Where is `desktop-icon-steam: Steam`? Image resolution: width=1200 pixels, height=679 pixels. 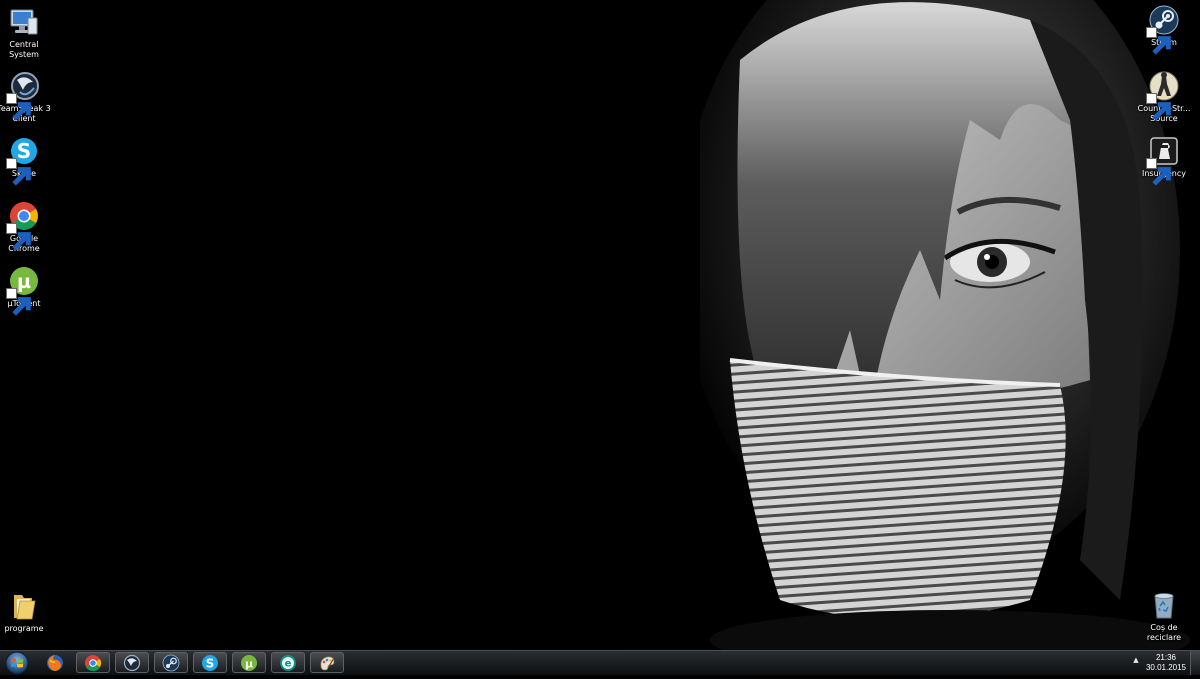 desktop-icon-steam: Steam is located at coordinates (1164, 29).